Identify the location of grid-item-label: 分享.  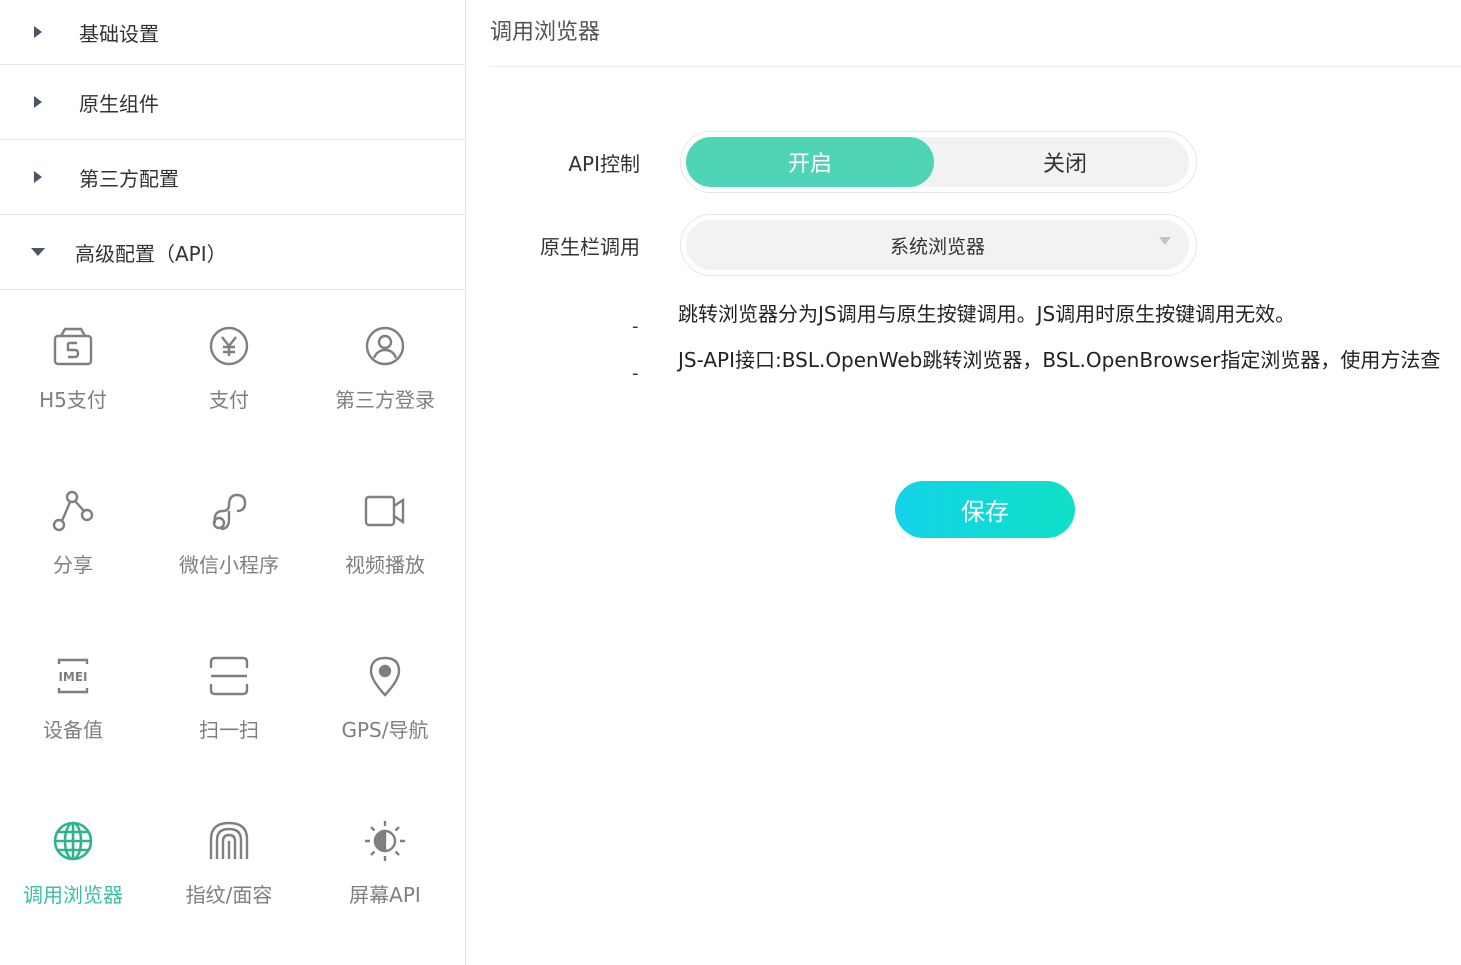
(73, 565).